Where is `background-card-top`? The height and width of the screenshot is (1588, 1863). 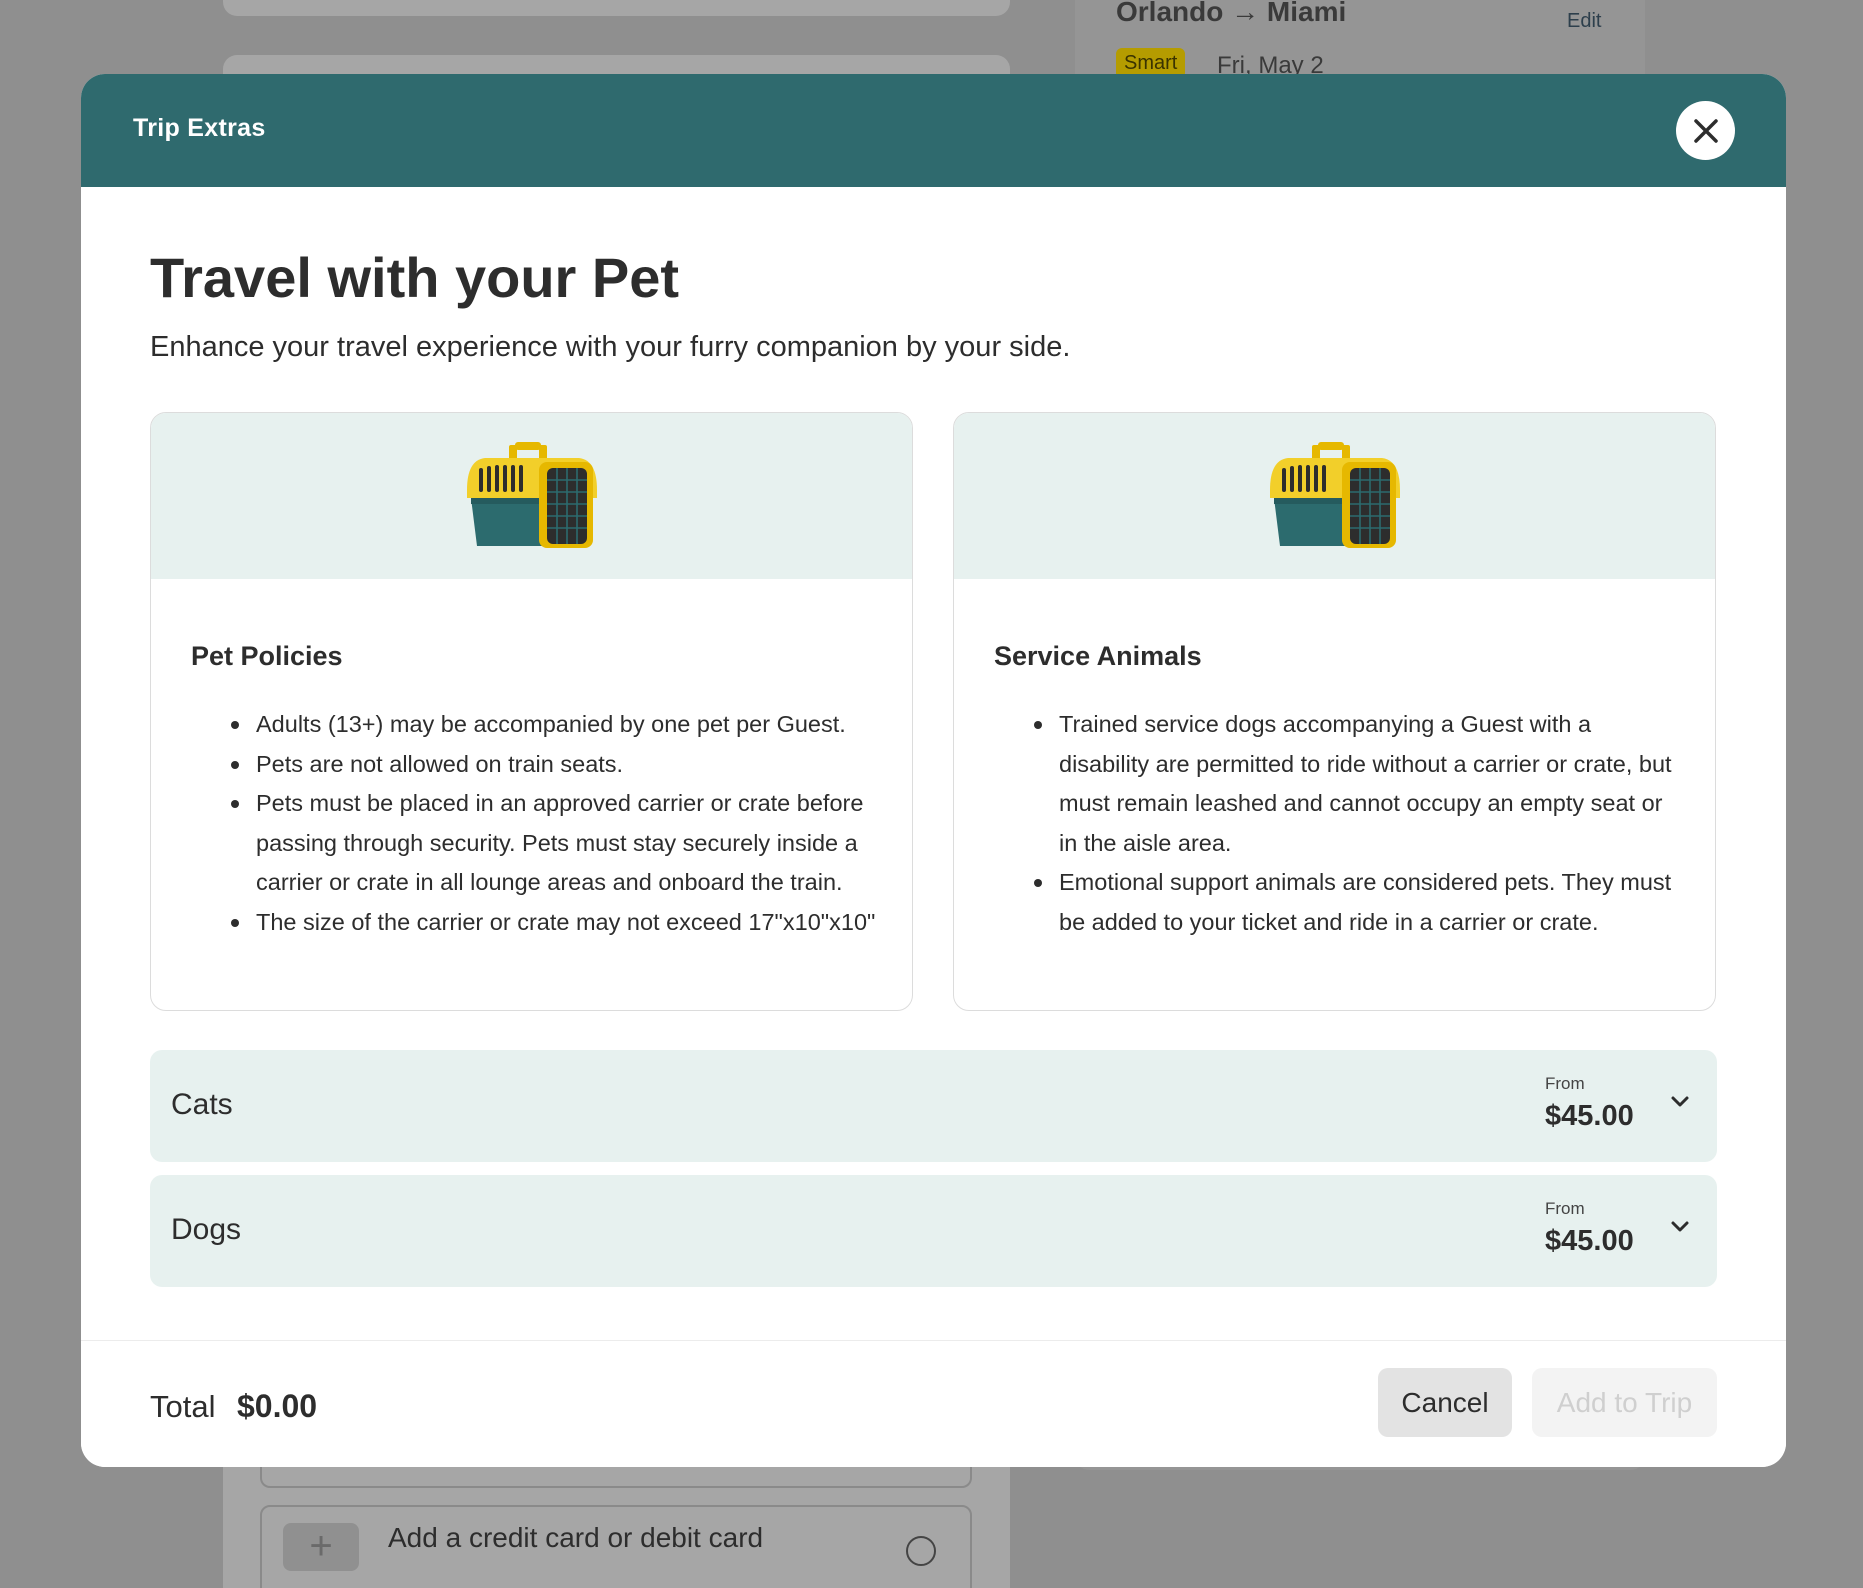
background-card-top is located at coordinates (616, 8).